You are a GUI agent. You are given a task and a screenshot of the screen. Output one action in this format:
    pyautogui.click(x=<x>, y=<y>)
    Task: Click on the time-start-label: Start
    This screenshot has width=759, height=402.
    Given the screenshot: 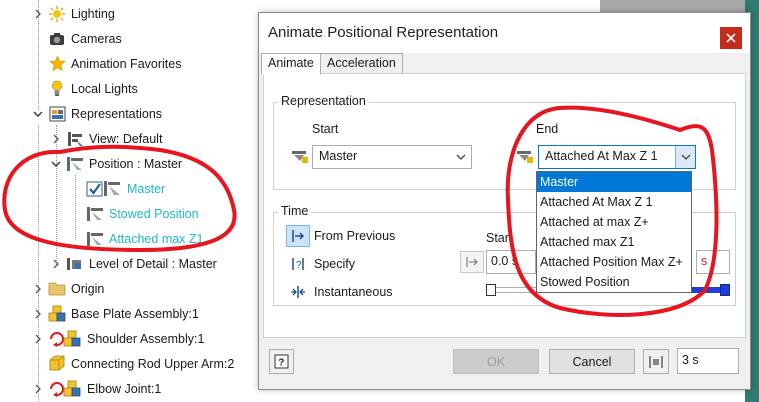 What is the action you would take?
    pyautogui.click(x=499, y=238)
    